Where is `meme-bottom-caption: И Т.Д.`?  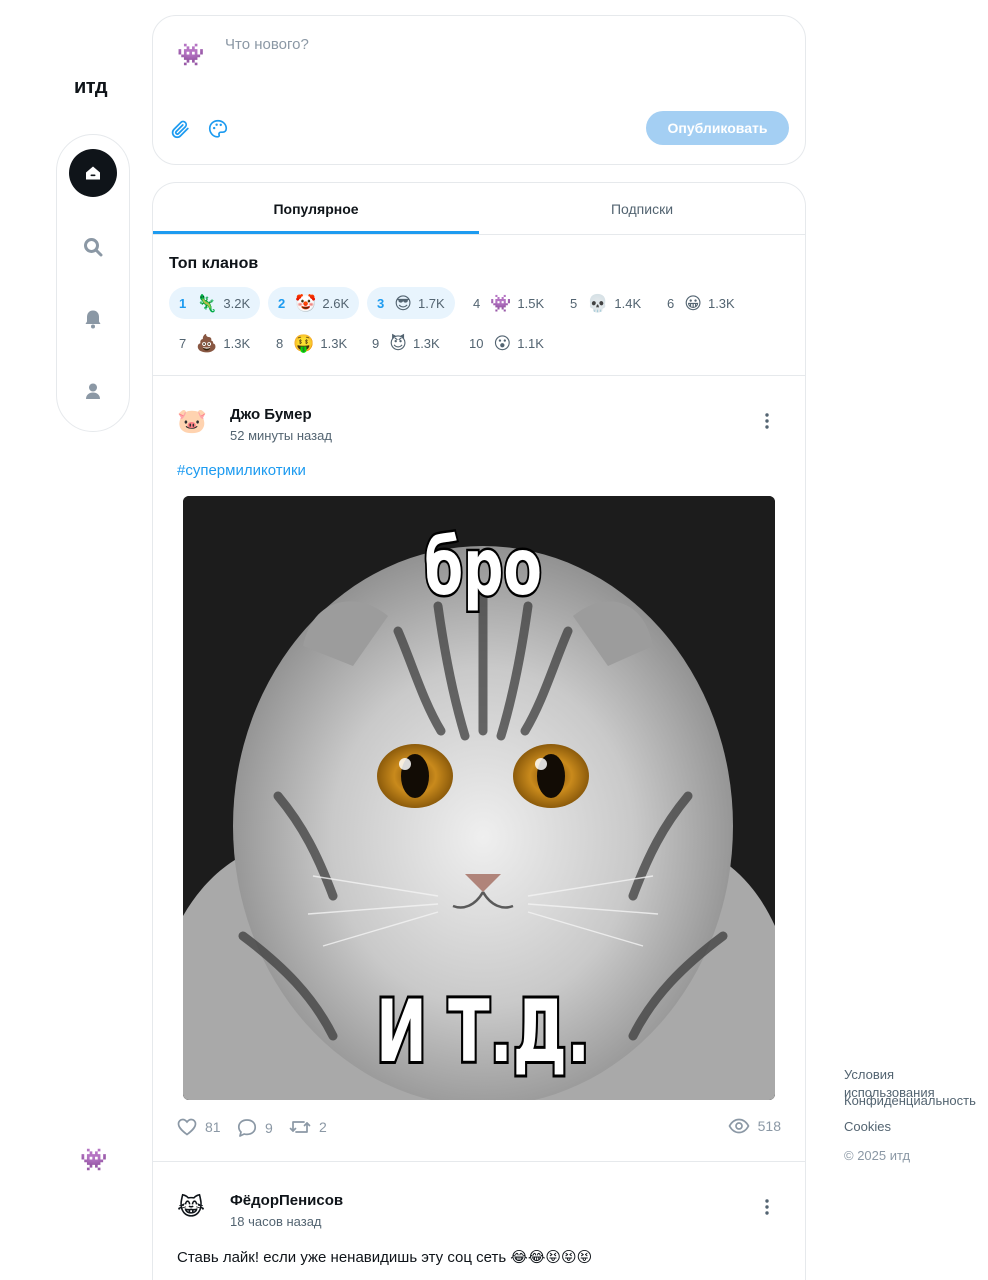
meme-bottom-caption: И Т.Д. is located at coordinates (483, 1032).